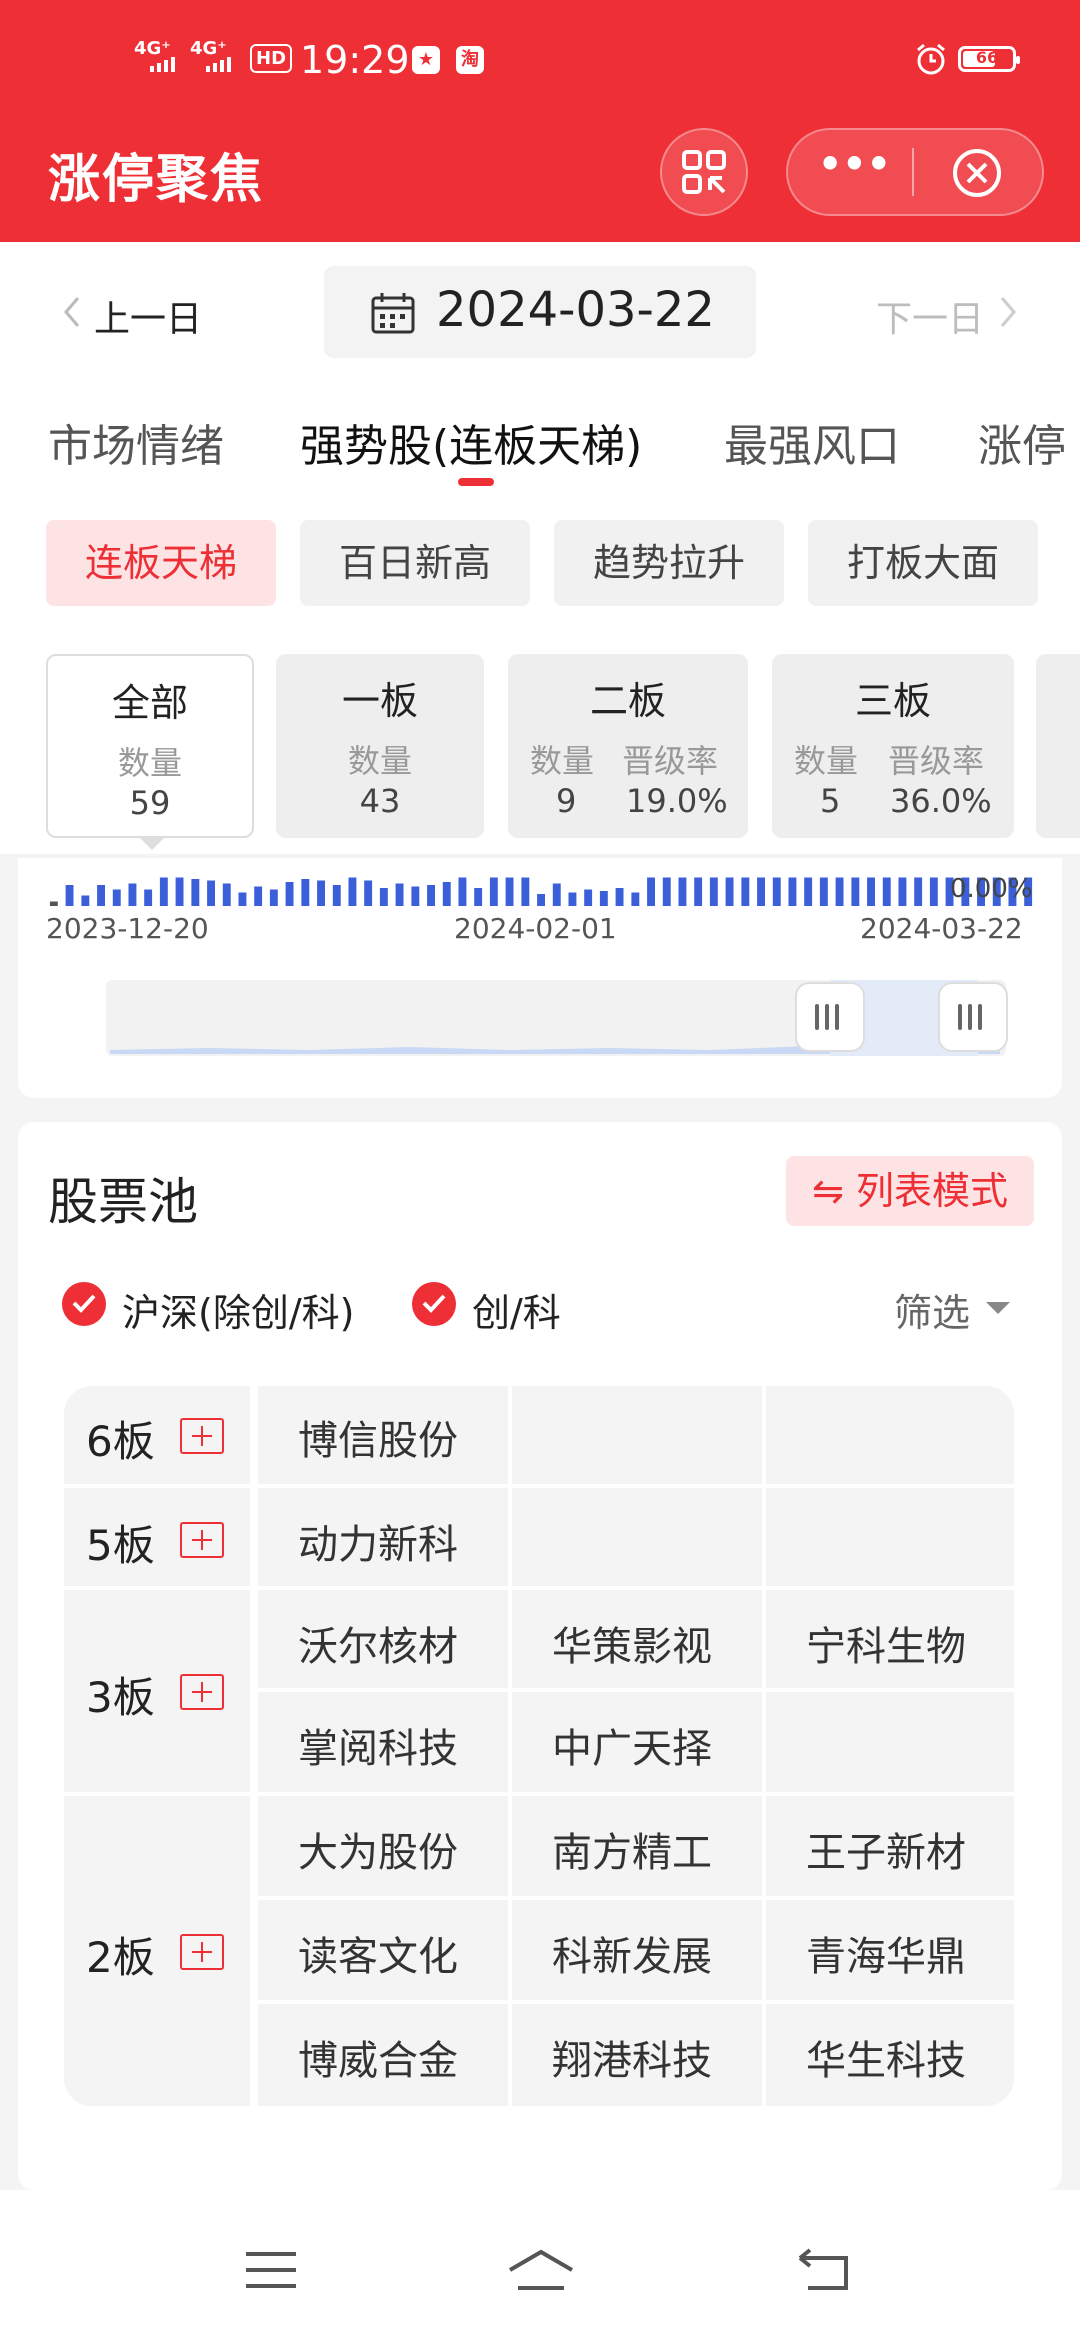 The height and width of the screenshot is (2340, 1080). I want to click on stock-cell: 华生科技, so click(890, 2055).